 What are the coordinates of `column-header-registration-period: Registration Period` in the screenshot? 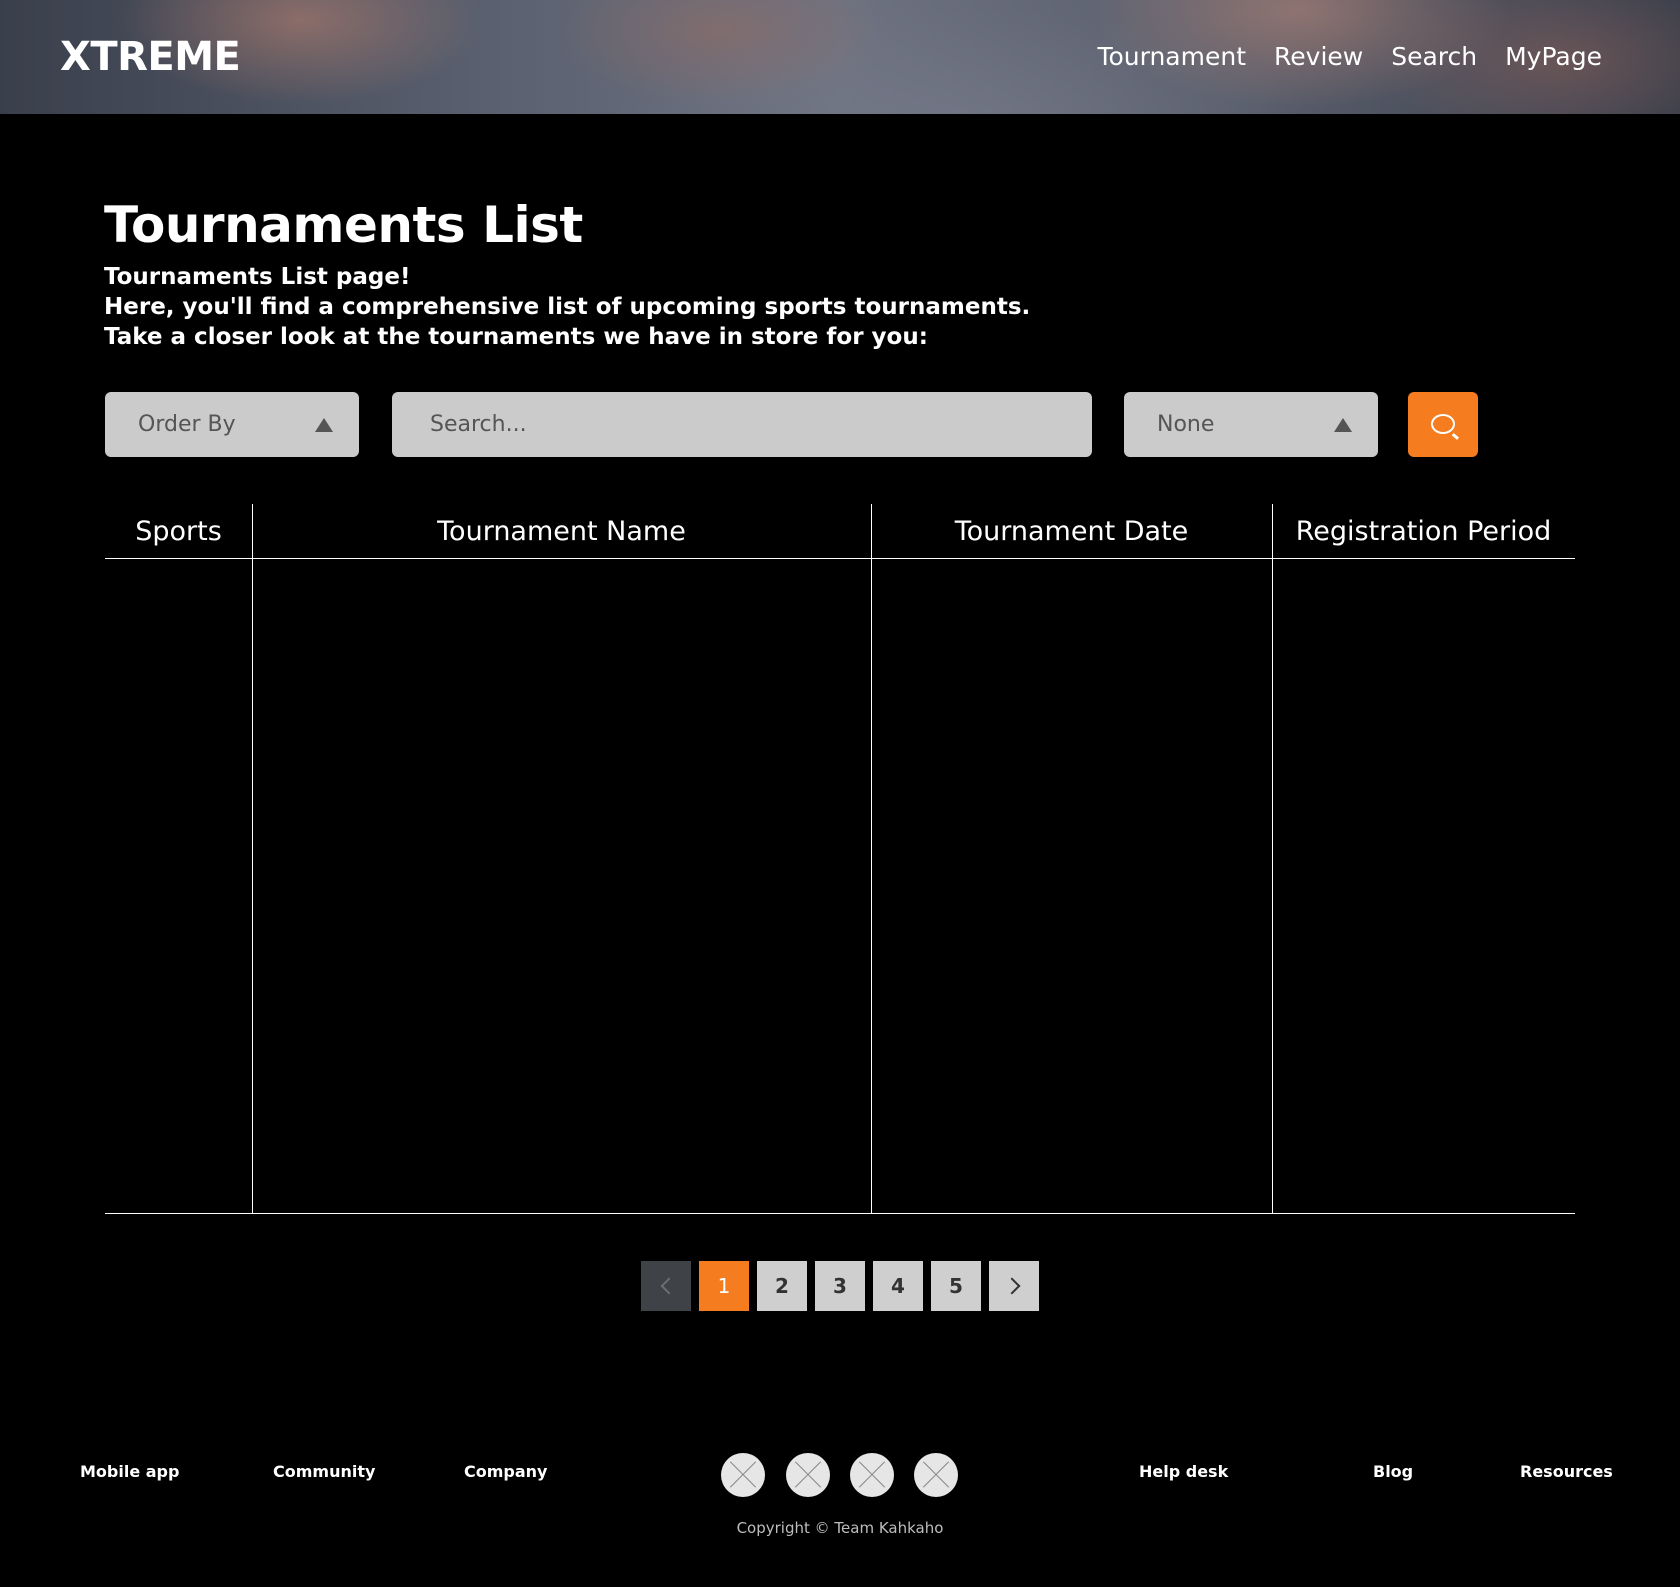 It's located at (1423, 531).